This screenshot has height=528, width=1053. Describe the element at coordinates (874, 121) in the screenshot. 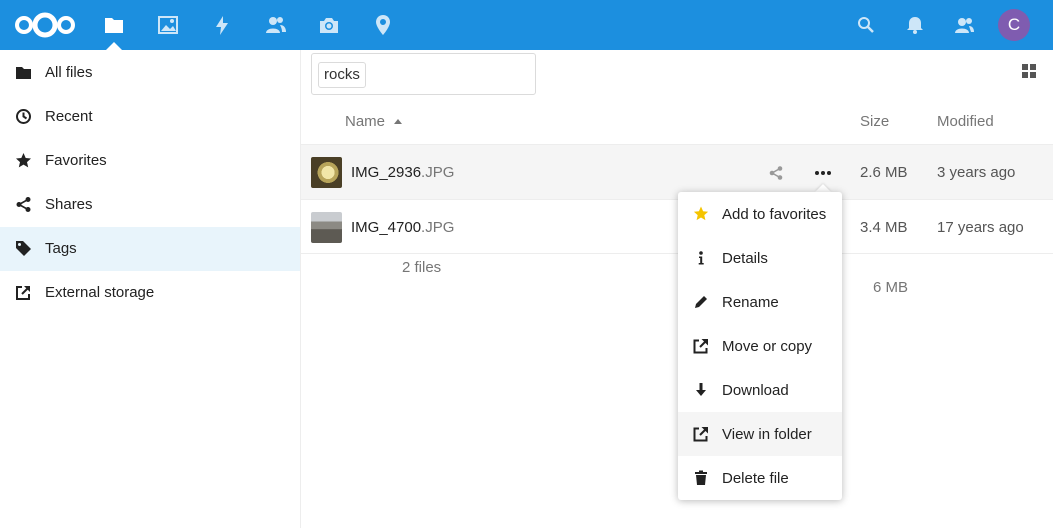

I see `column-header-size: Size` at that location.